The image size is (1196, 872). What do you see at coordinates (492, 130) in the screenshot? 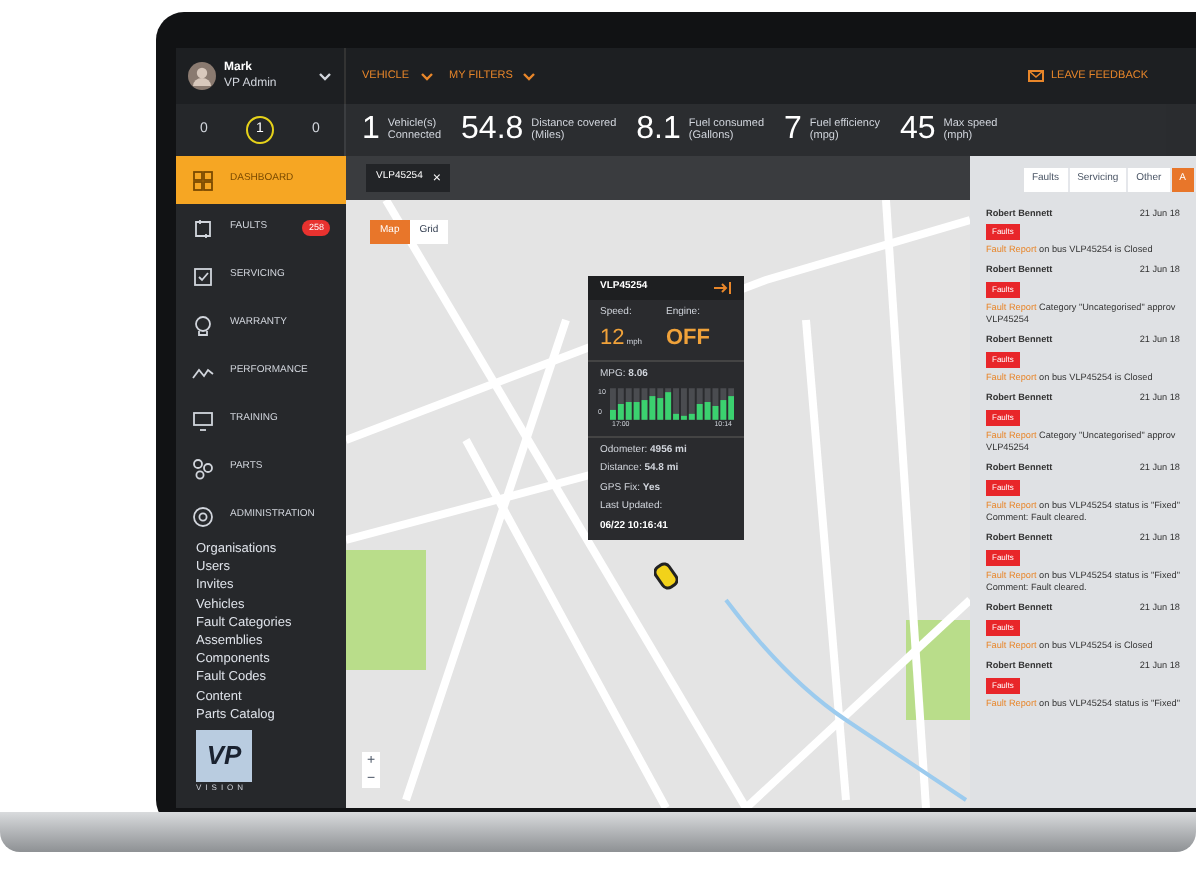
I see `stat-value: 54.8` at bounding box center [492, 130].